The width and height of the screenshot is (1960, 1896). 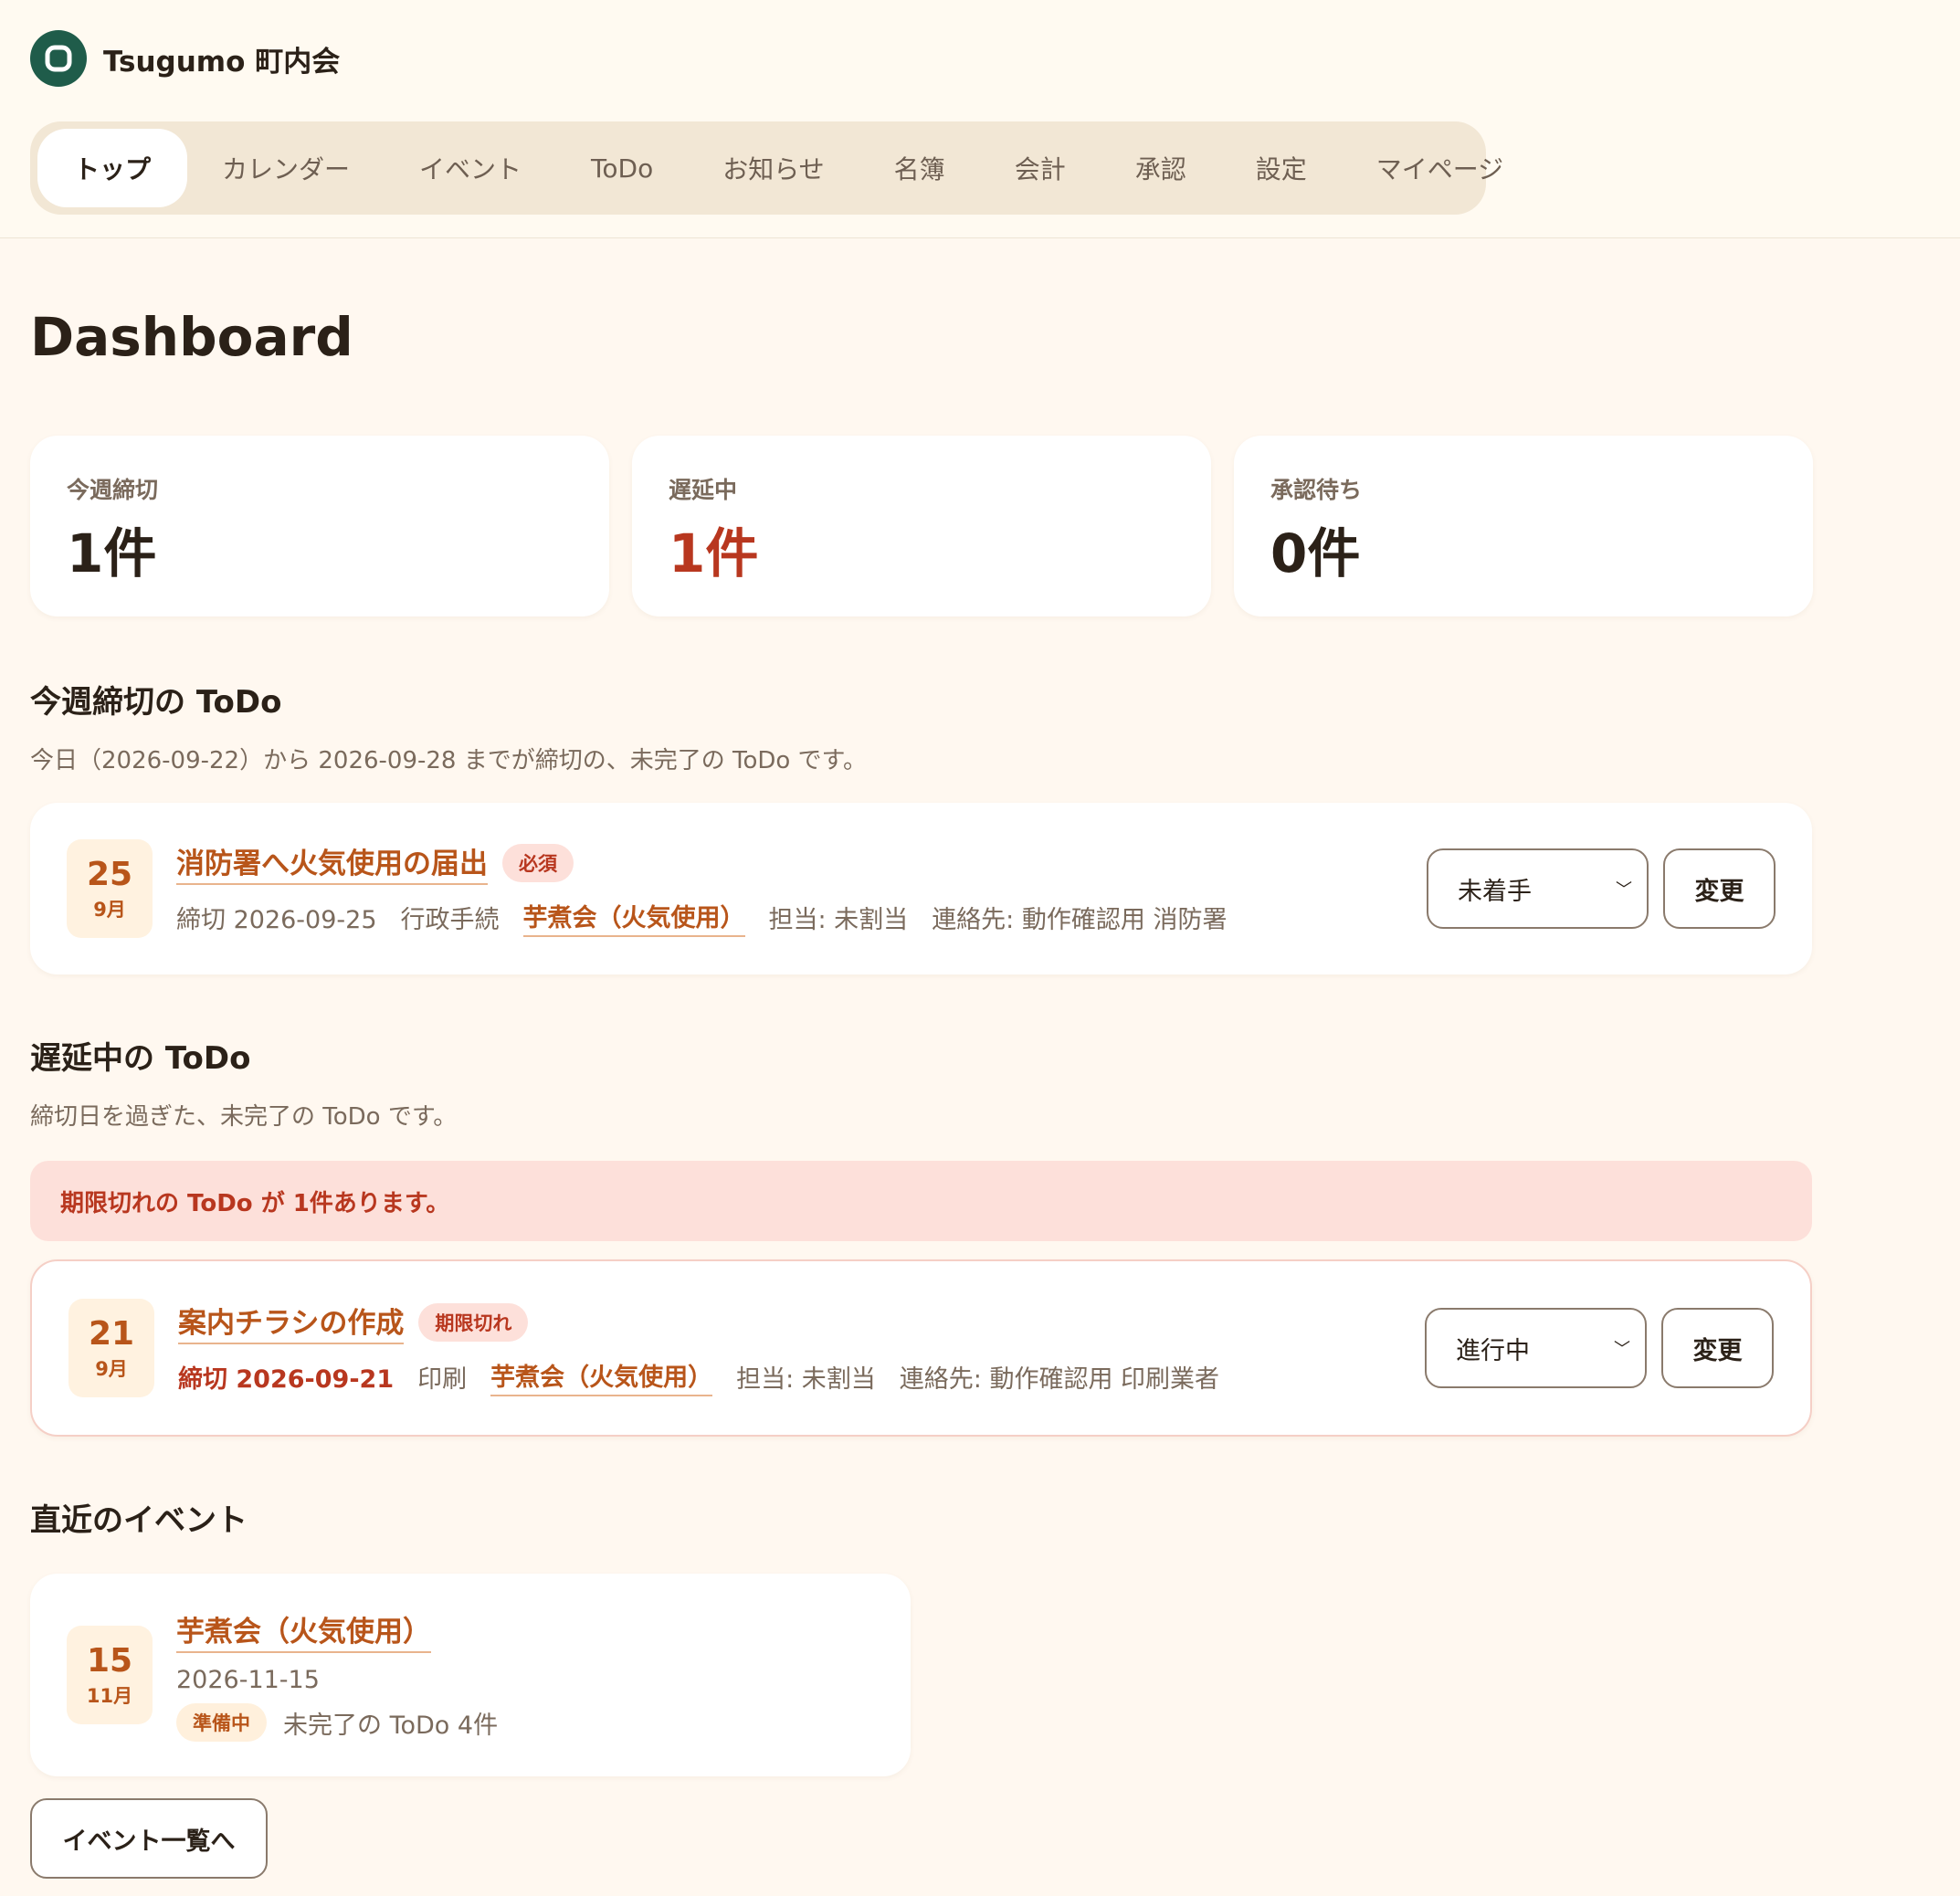 What do you see at coordinates (921, 526) in the screenshot?
I see `stat-card-overdue: 遅延中 1件` at bounding box center [921, 526].